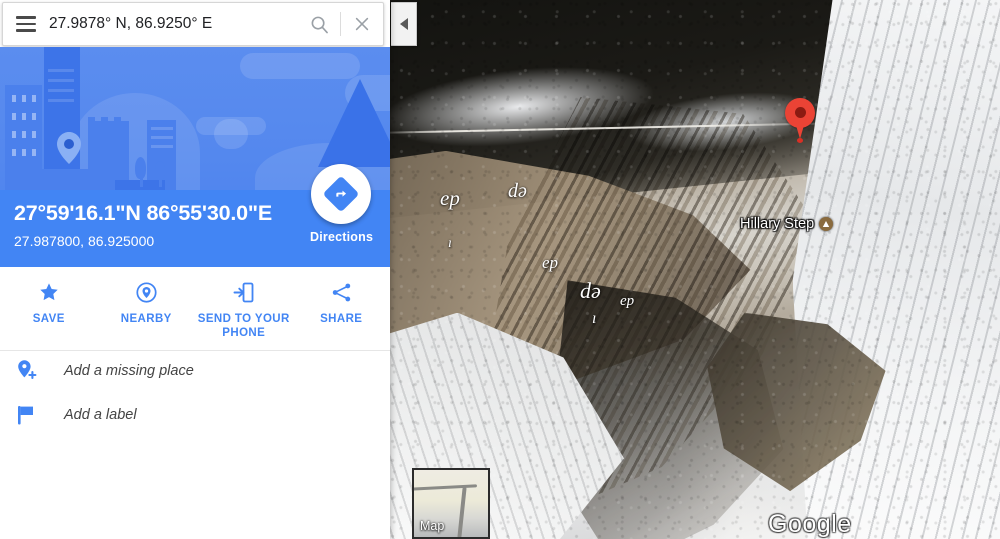 The height and width of the screenshot is (539, 1000). Describe the element at coordinates (800, 140) in the screenshot. I see `marker-base-dot` at that location.